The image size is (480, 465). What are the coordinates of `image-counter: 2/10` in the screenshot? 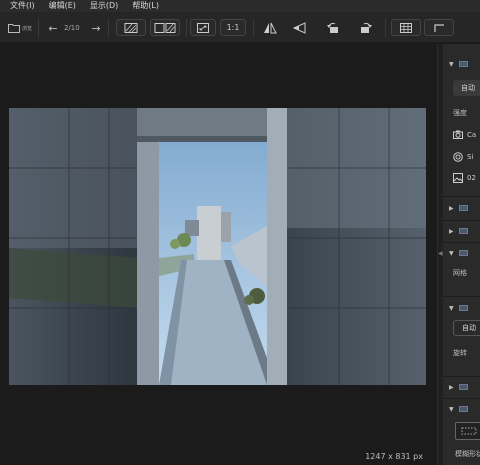 It's located at (72, 28).